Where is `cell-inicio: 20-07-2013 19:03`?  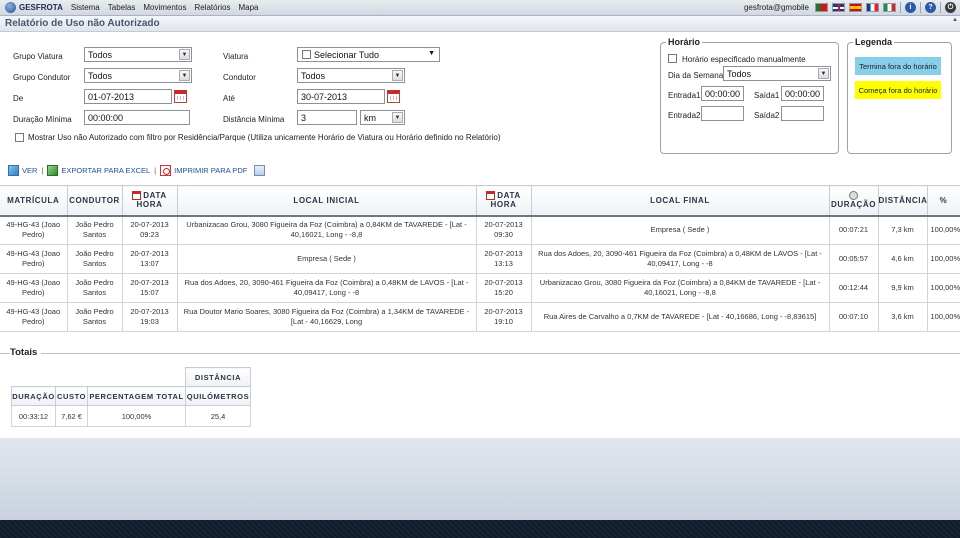
cell-inicio: 20-07-2013 19:03 is located at coordinates (150, 317).